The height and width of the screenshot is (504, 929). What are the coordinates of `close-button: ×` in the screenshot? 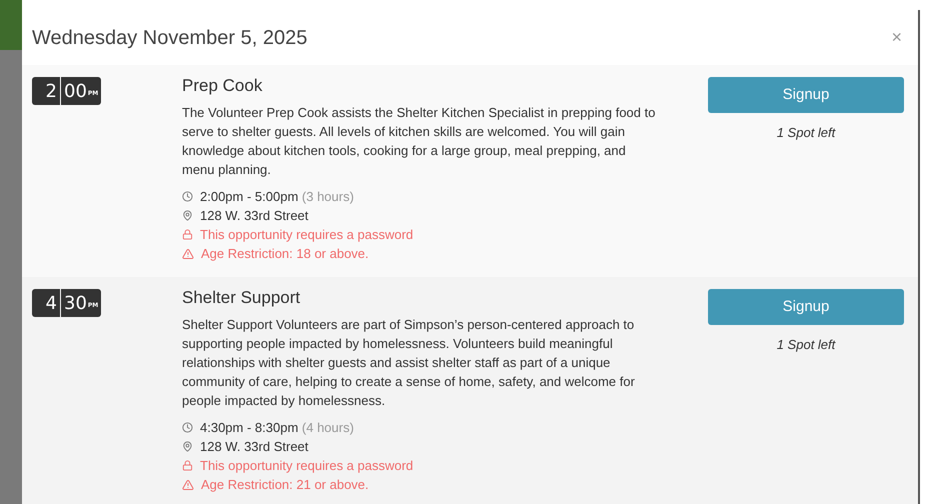 It's located at (896, 37).